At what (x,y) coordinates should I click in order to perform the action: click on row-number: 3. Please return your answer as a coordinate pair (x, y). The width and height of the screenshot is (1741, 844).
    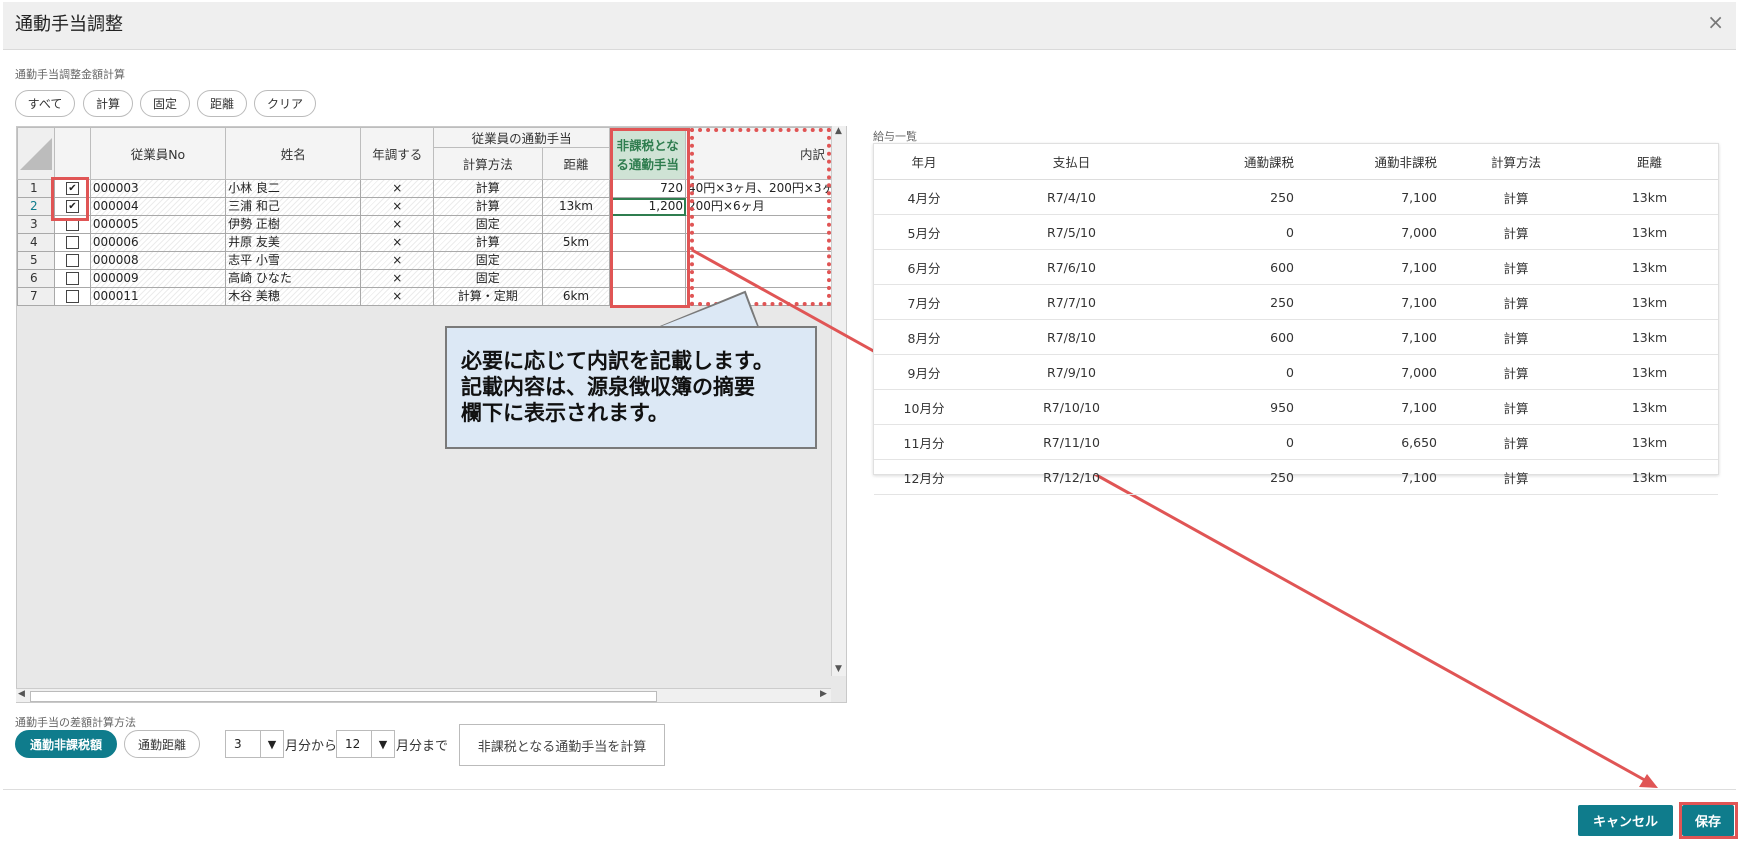
    Looking at the image, I should click on (36, 224).